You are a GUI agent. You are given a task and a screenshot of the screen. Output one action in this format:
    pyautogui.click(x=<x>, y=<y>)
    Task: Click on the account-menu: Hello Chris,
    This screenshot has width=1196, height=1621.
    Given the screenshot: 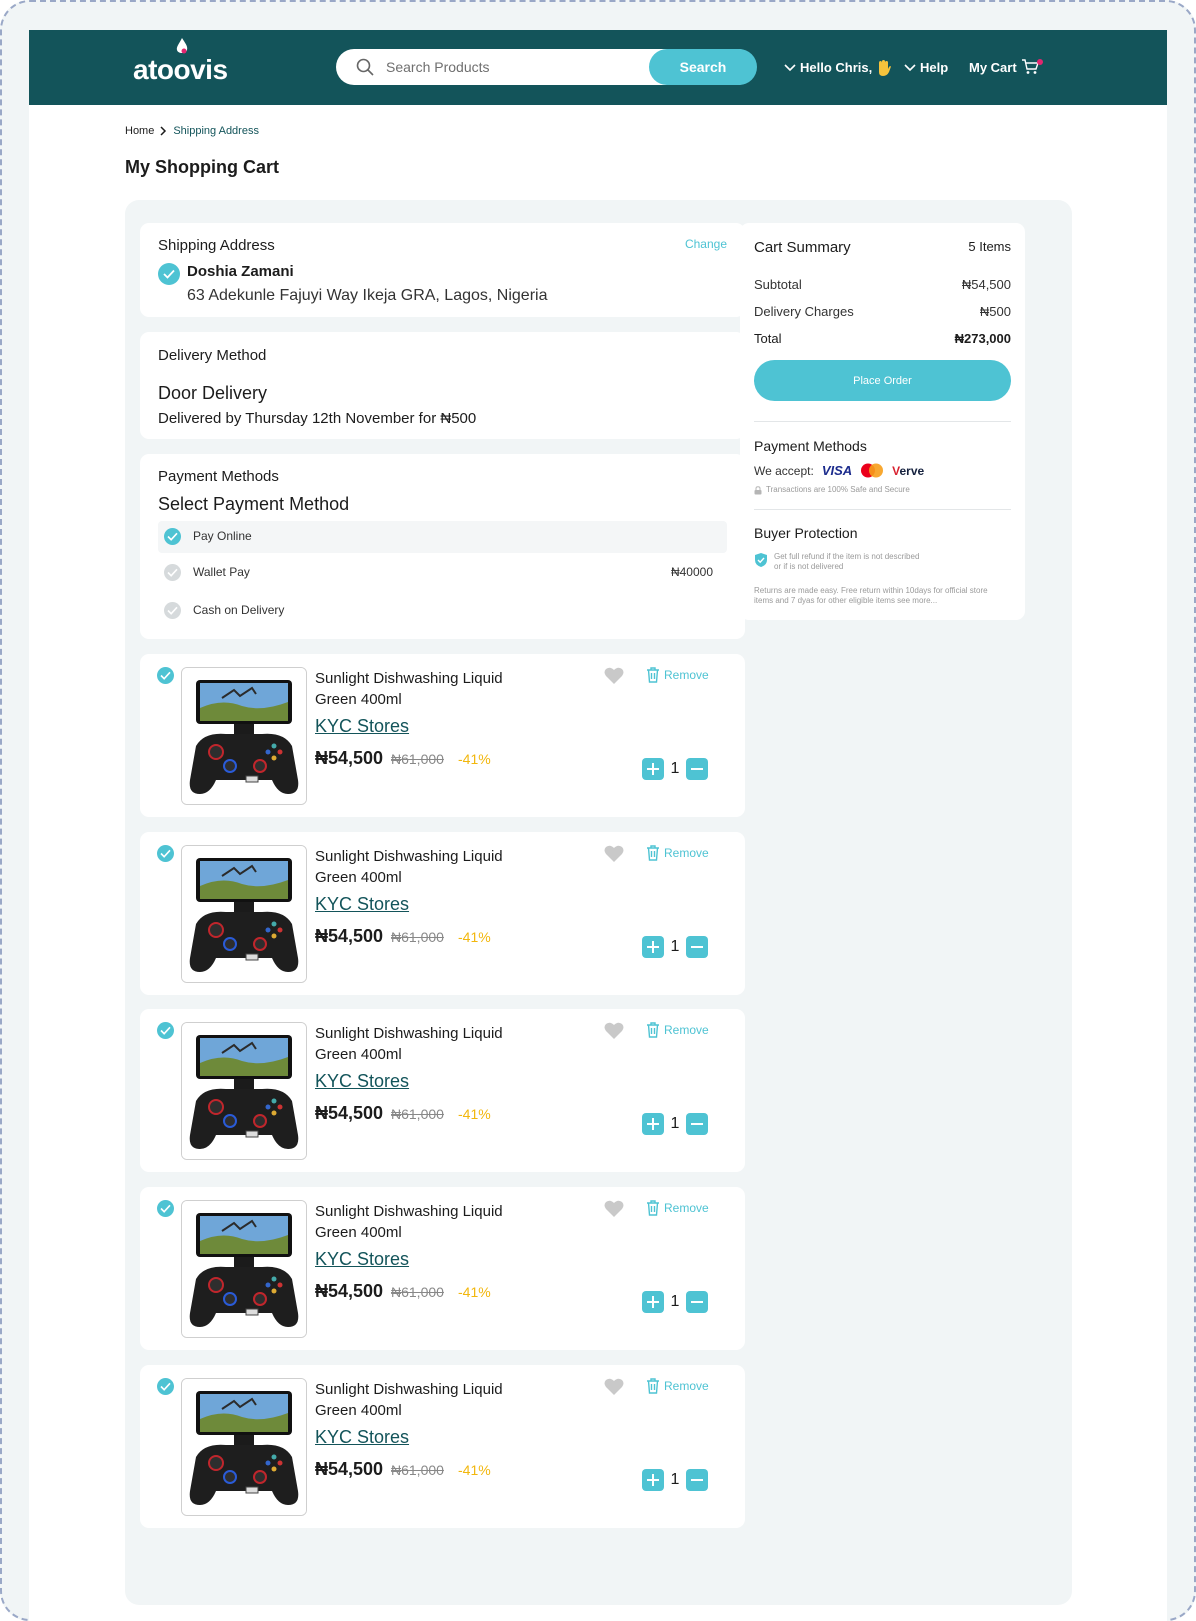 What is the action you would take?
    pyautogui.click(x=838, y=68)
    